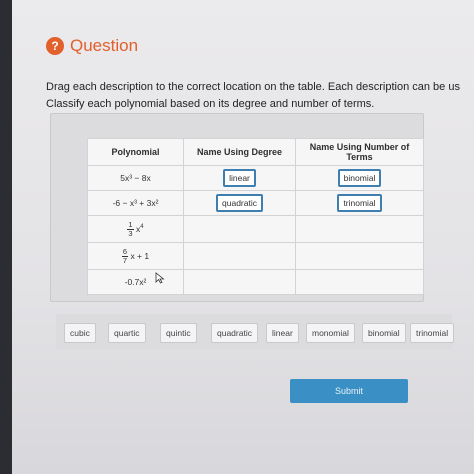  I want to click on degree-drop-target: quadratic, so click(239, 203).